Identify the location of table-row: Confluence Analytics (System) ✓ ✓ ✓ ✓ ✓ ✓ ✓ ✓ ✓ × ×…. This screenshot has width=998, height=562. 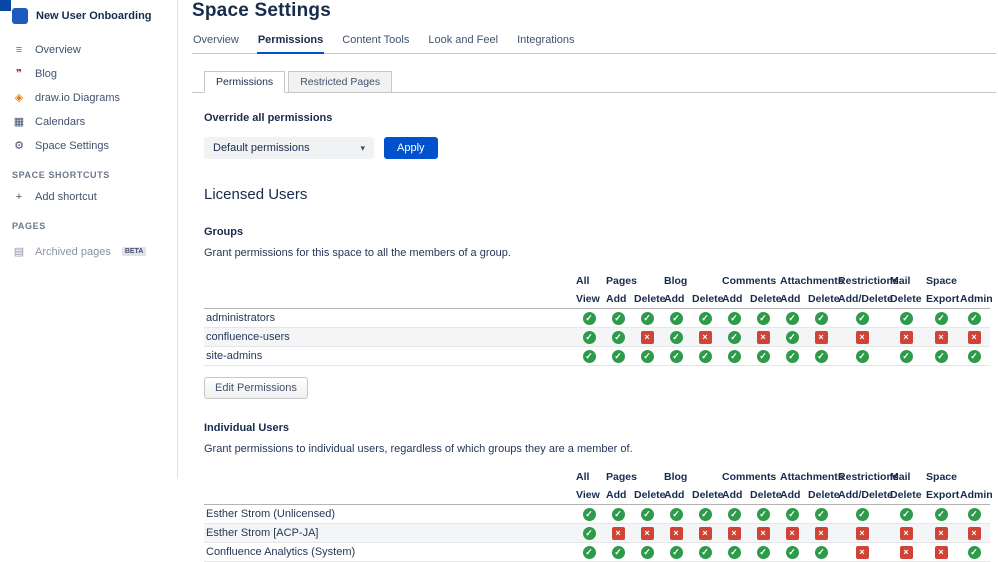
(597, 552).